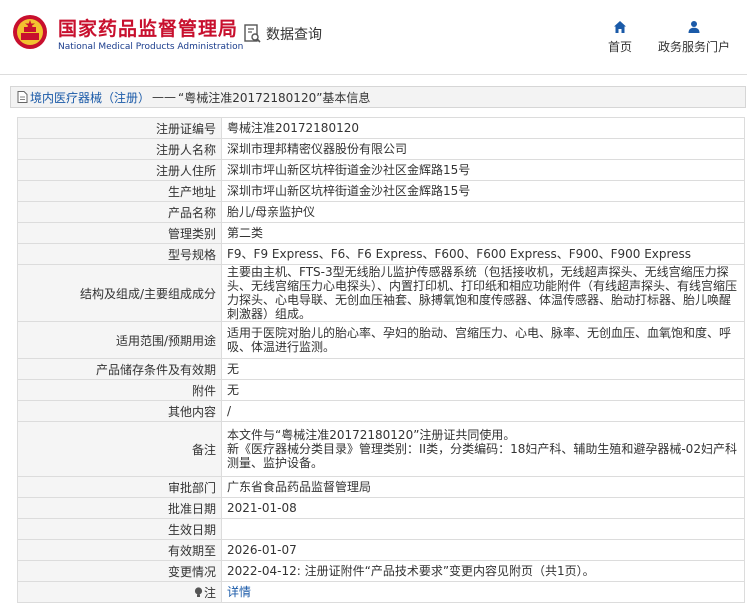  Describe the element at coordinates (373, 74) in the screenshot. I see `header-divider` at that location.